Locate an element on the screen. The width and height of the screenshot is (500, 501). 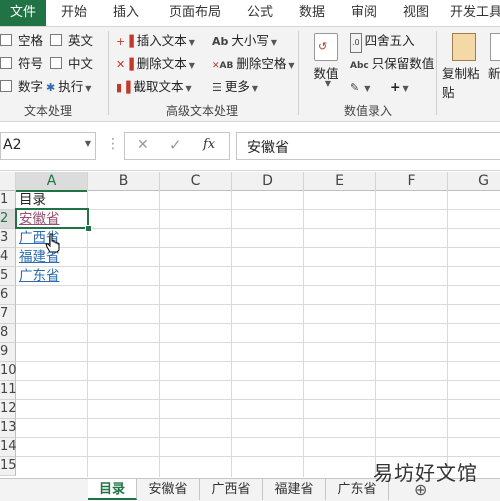
add-button: + ▼ is located at coordinates (399, 87).